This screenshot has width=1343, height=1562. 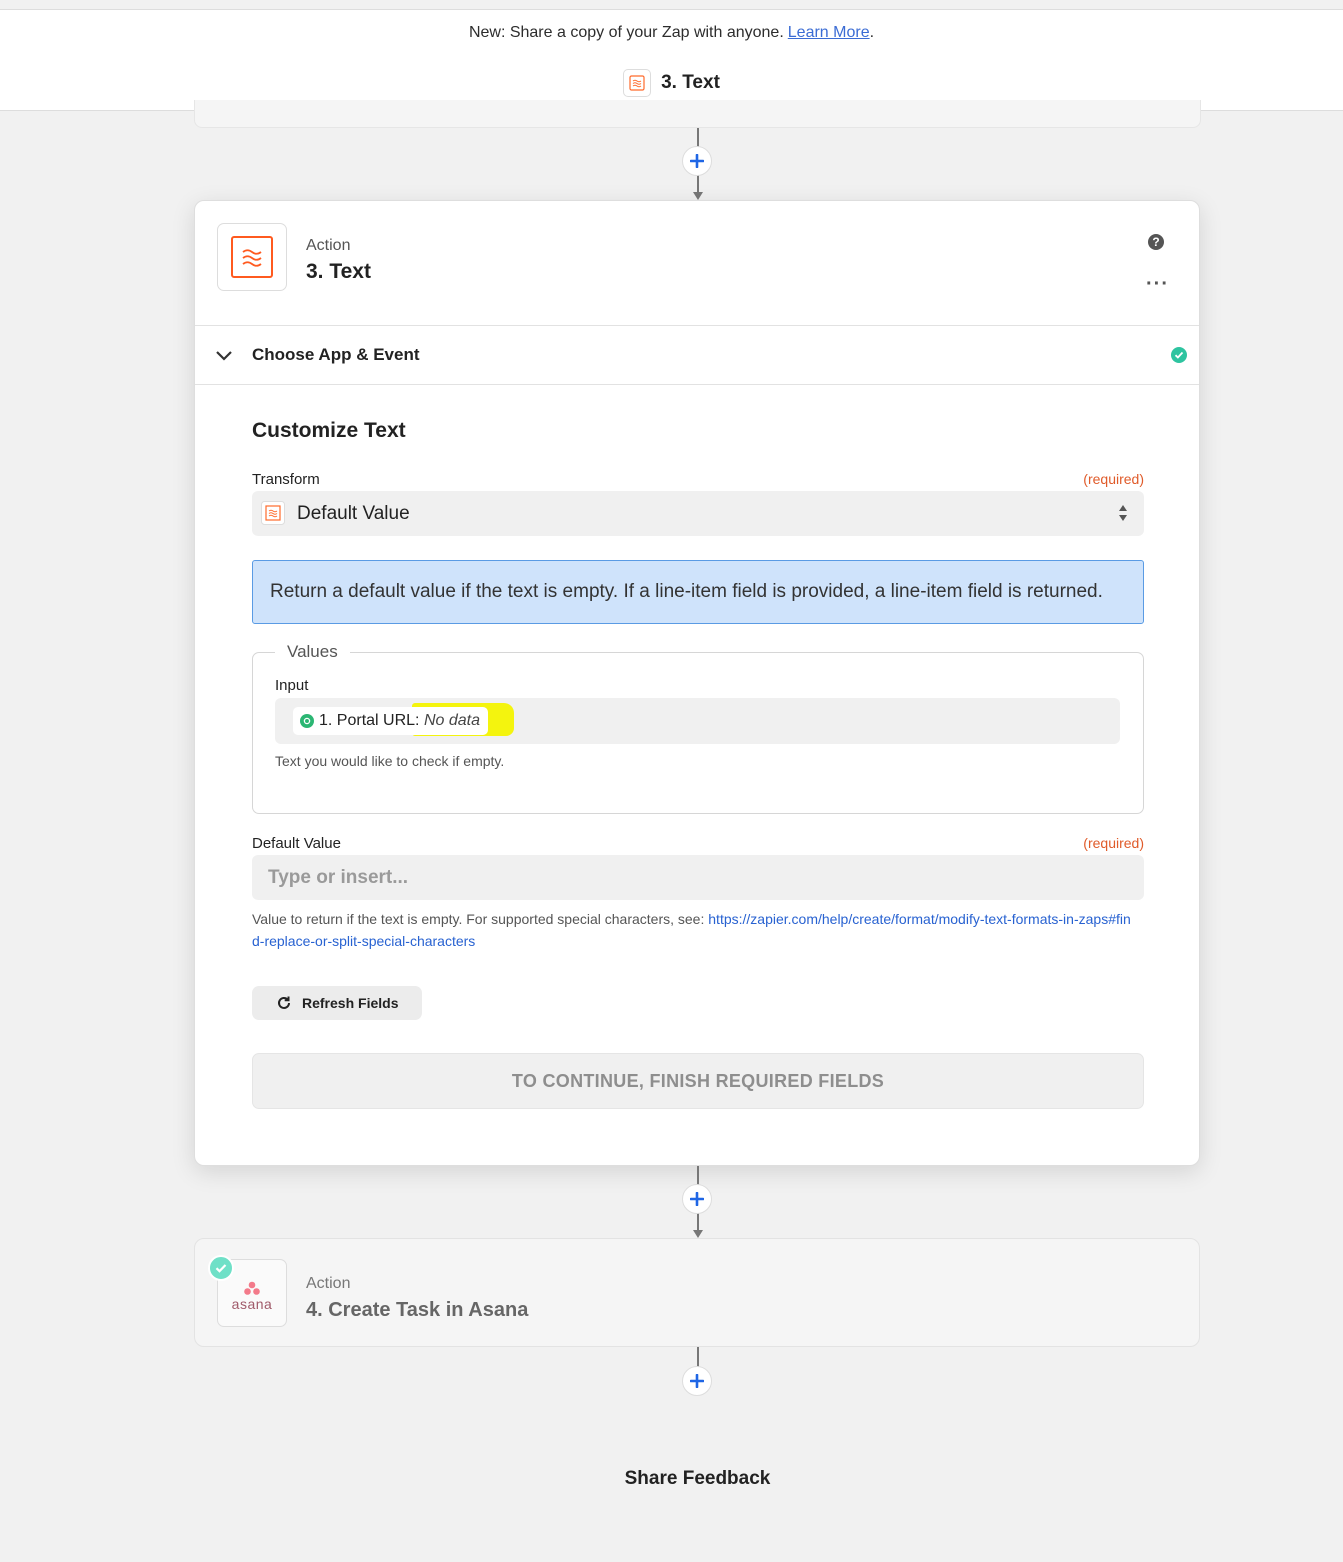 What do you see at coordinates (296, 843) in the screenshot?
I see `default-value-label: Default Value` at bounding box center [296, 843].